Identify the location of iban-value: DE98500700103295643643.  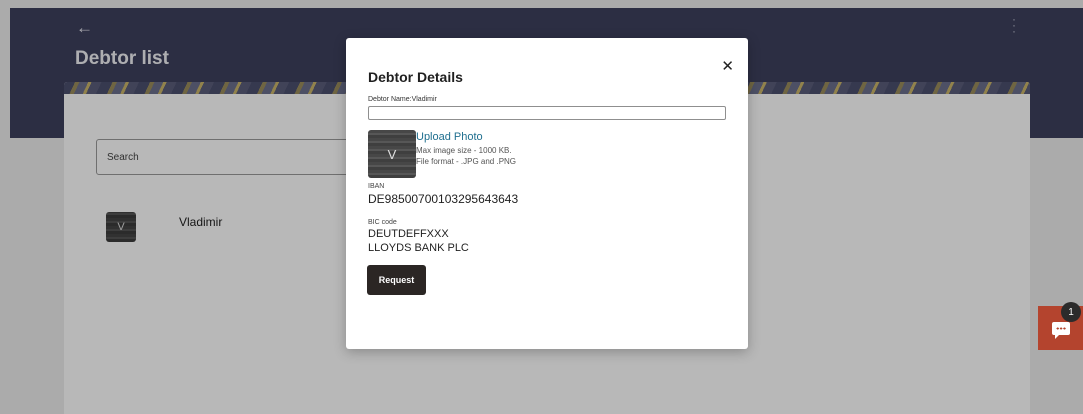
(443, 199).